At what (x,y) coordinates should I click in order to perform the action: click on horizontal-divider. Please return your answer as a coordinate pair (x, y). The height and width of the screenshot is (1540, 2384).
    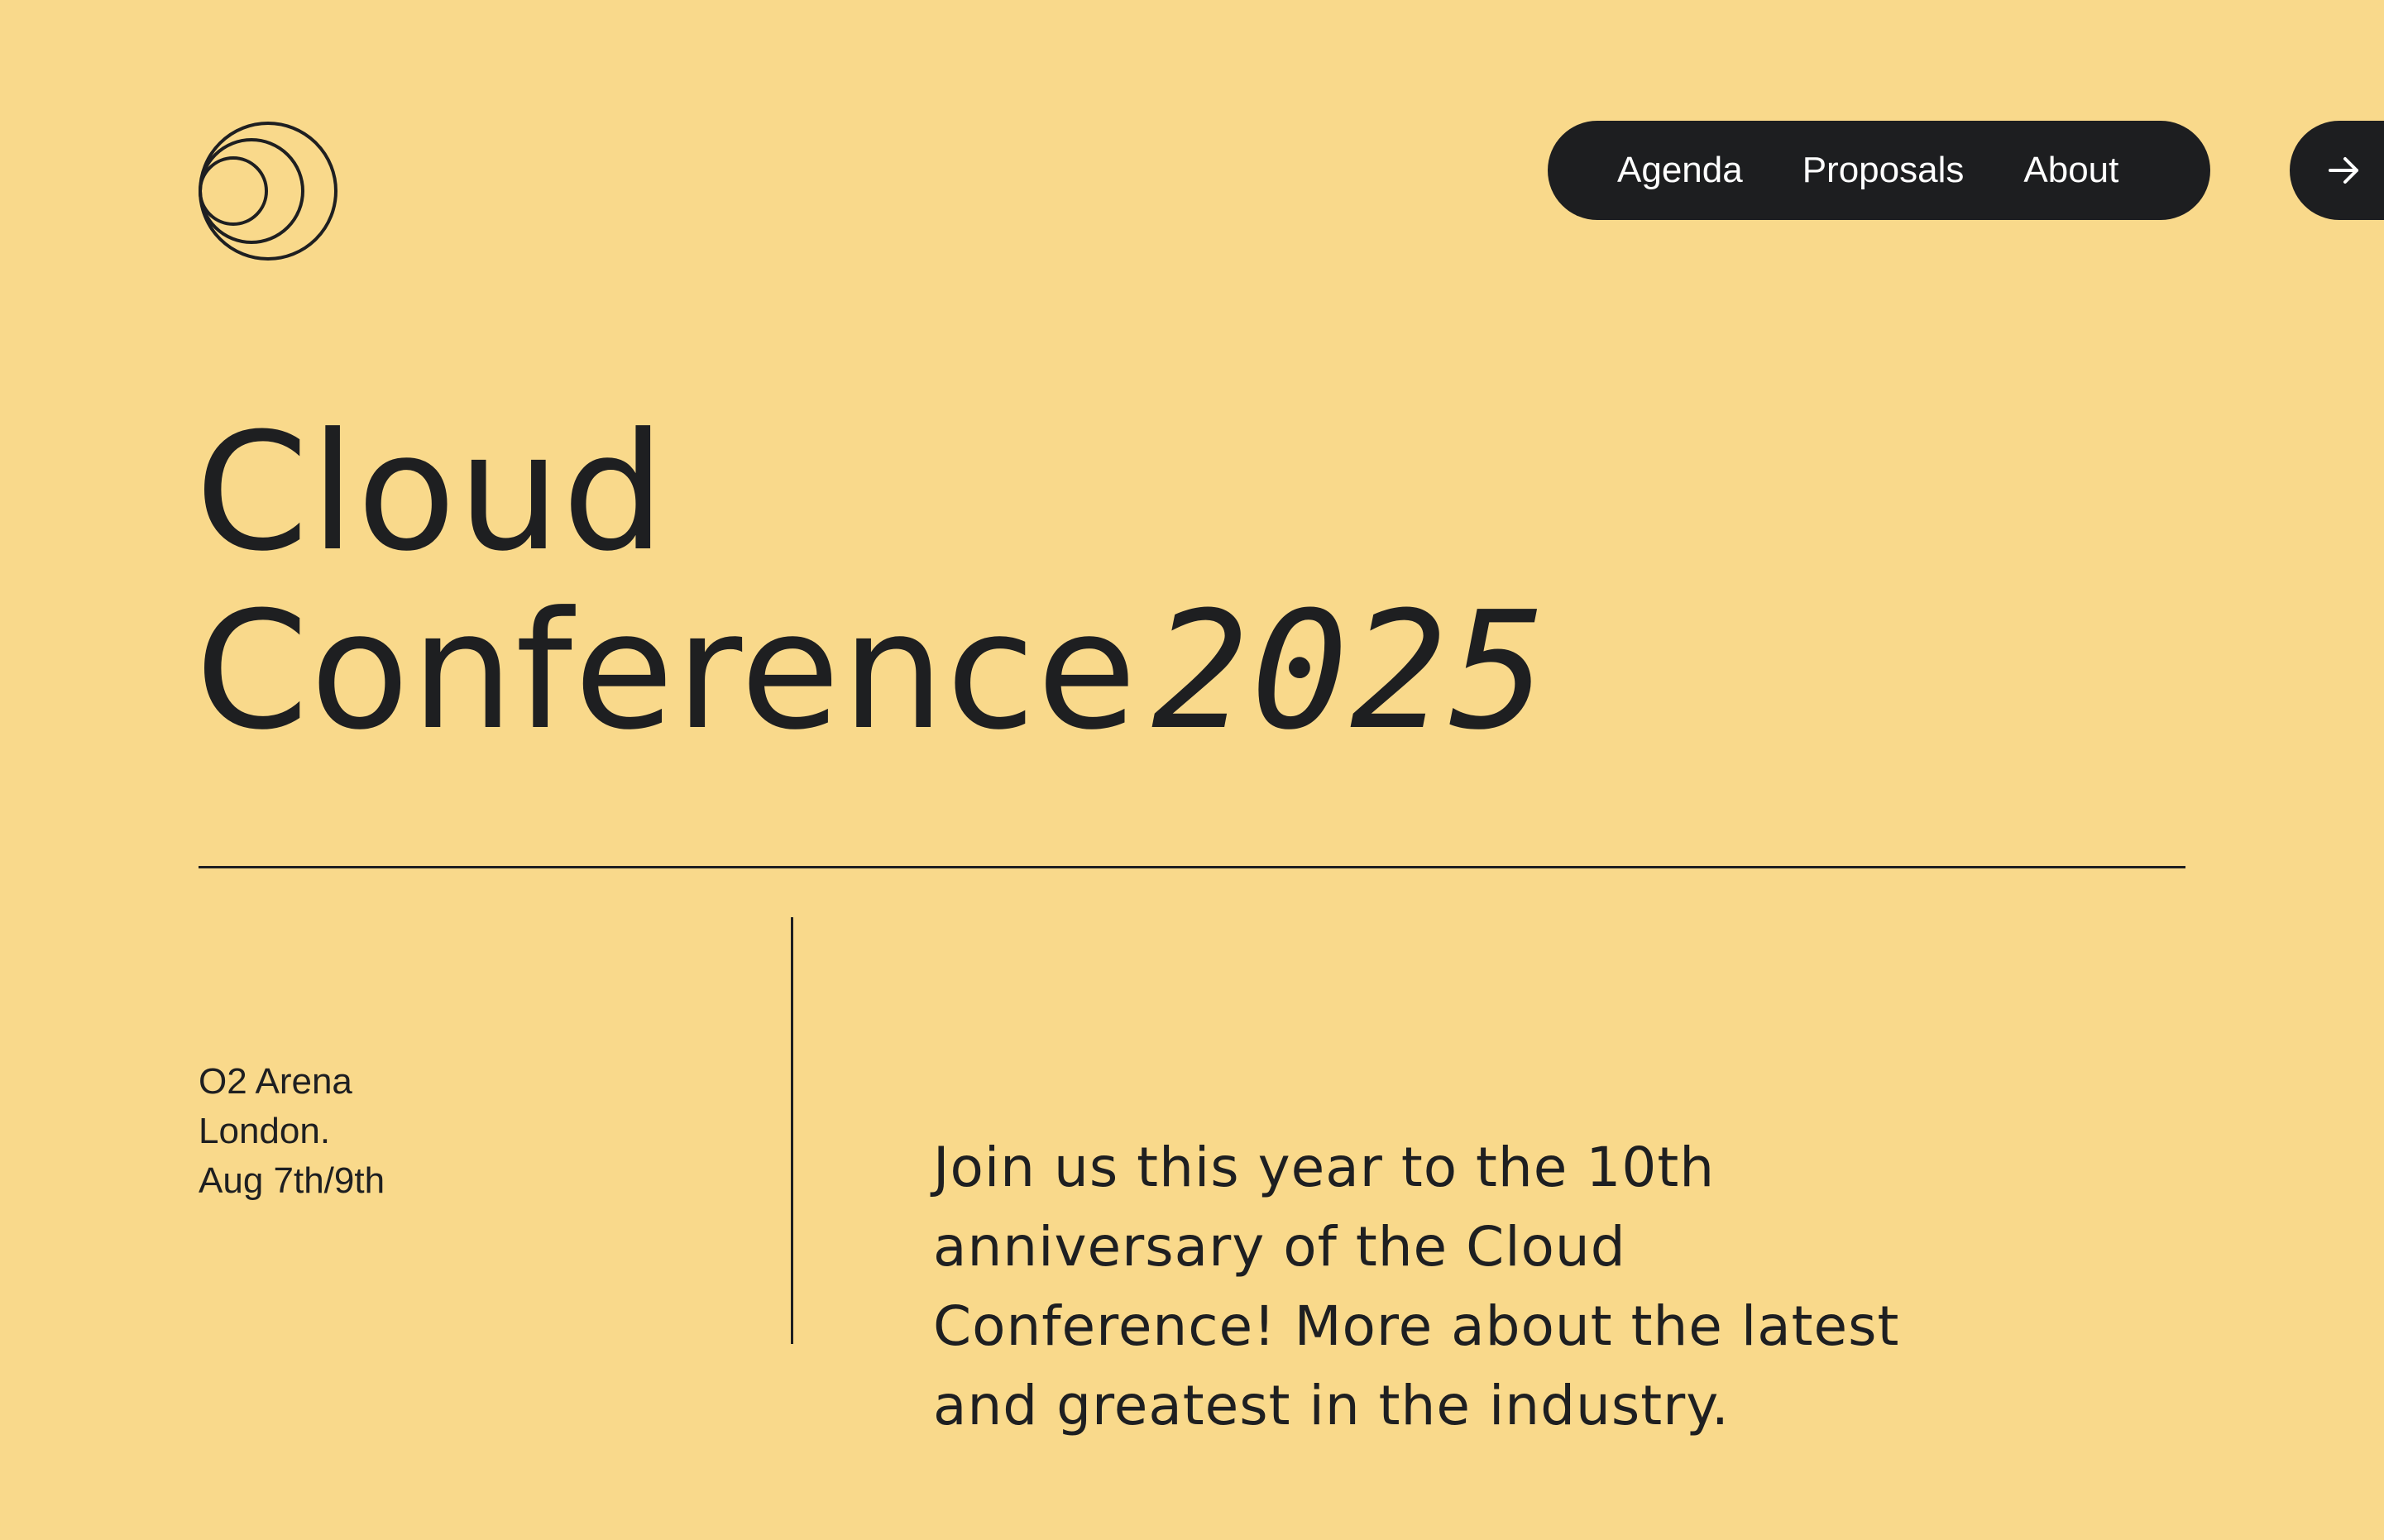
    Looking at the image, I should click on (1192, 867).